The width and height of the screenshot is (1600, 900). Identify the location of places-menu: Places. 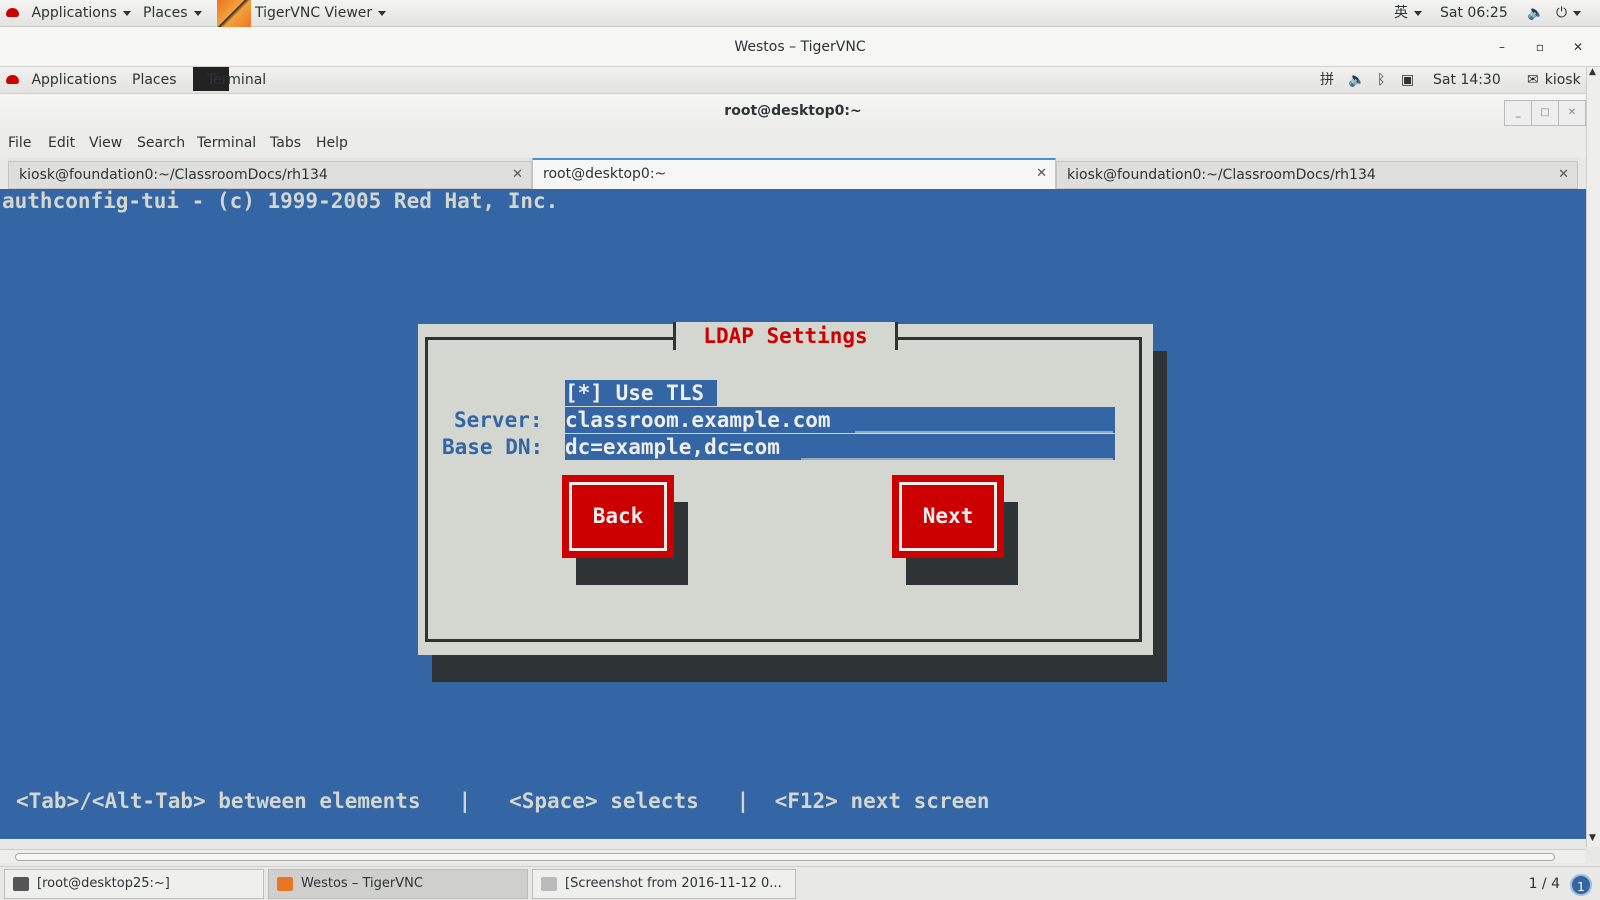
(172, 13).